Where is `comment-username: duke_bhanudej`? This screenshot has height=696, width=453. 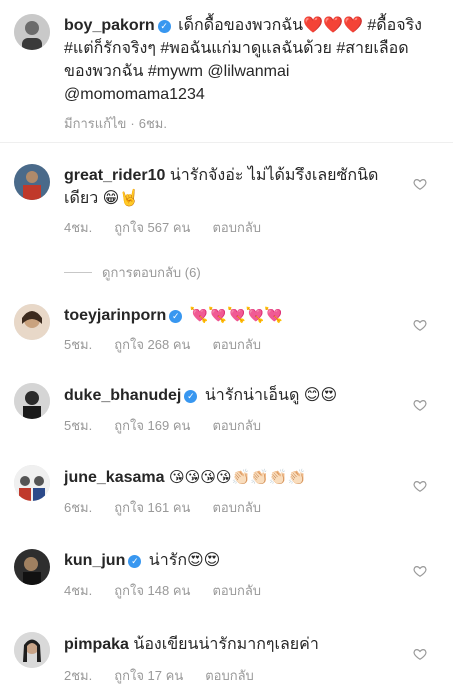 comment-username: duke_bhanudej is located at coordinates (122, 395).